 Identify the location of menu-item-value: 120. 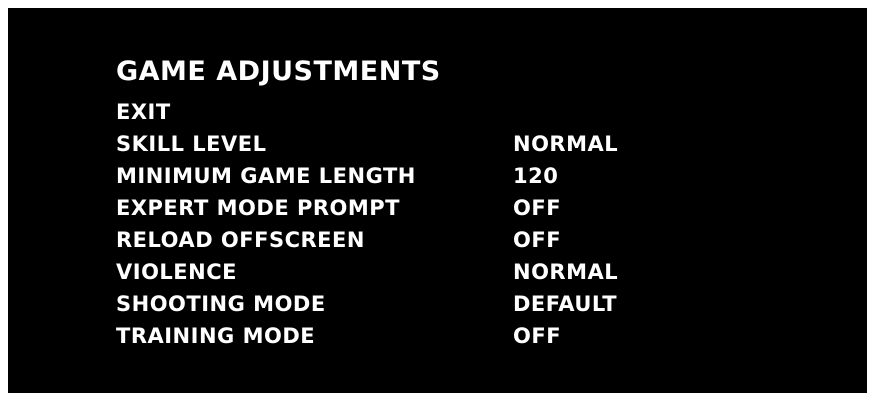
(536, 176).